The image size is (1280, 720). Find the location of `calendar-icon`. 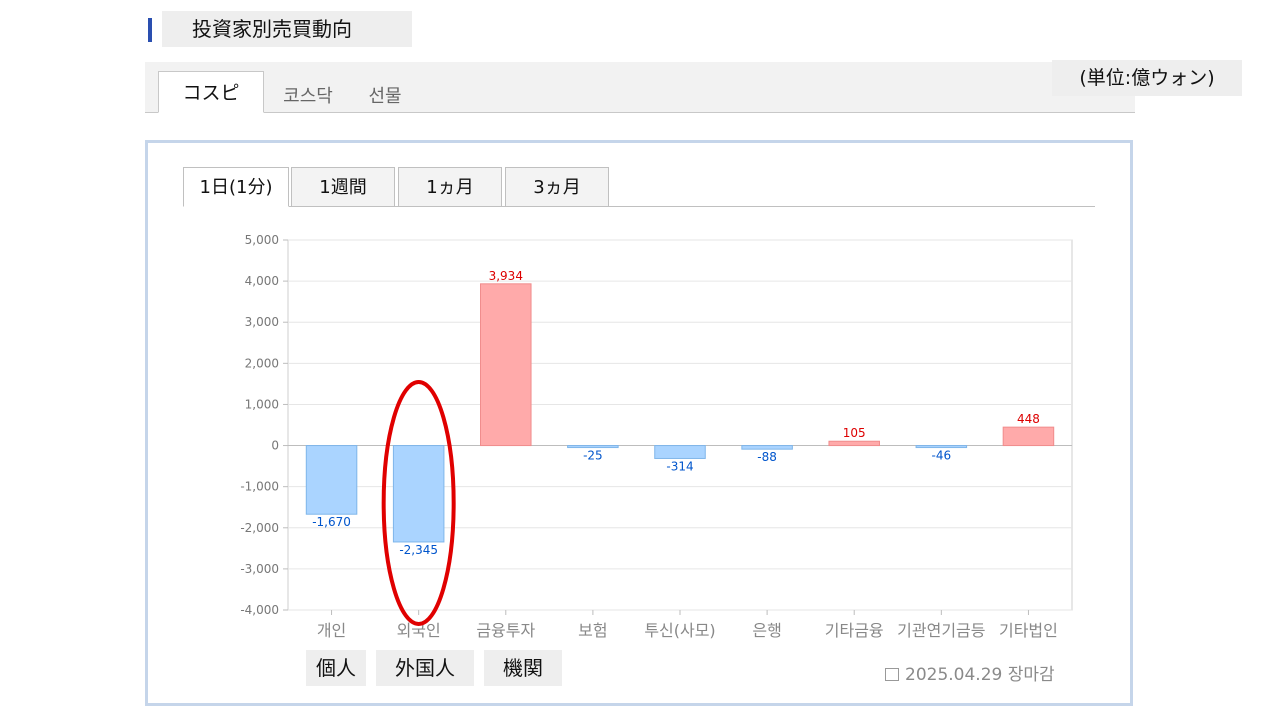

calendar-icon is located at coordinates (892, 674).